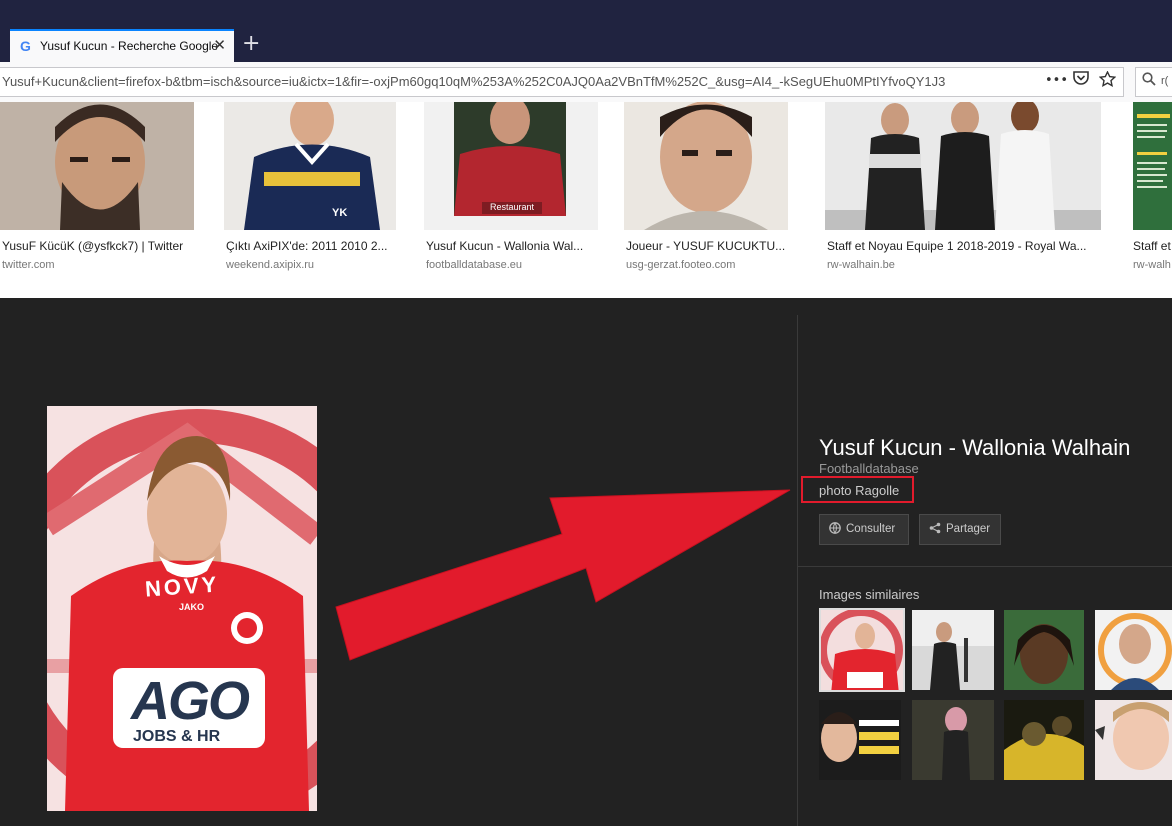 Image resolution: width=1172 pixels, height=826 pixels. Describe the element at coordinates (1165, 81) in the screenshot. I see `search-text: r(` at that location.